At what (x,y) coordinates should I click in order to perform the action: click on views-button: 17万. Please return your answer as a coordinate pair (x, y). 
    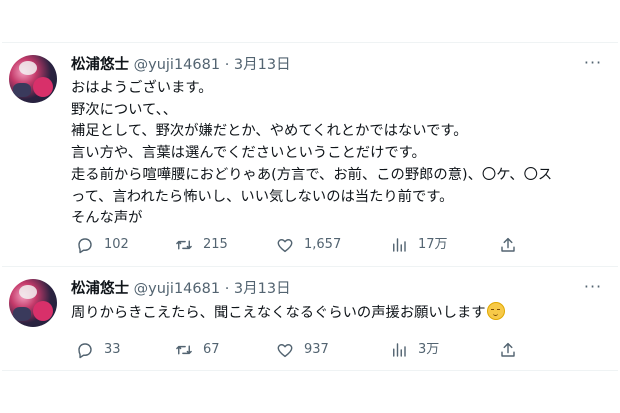
    Looking at the image, I should click on (419, 245).